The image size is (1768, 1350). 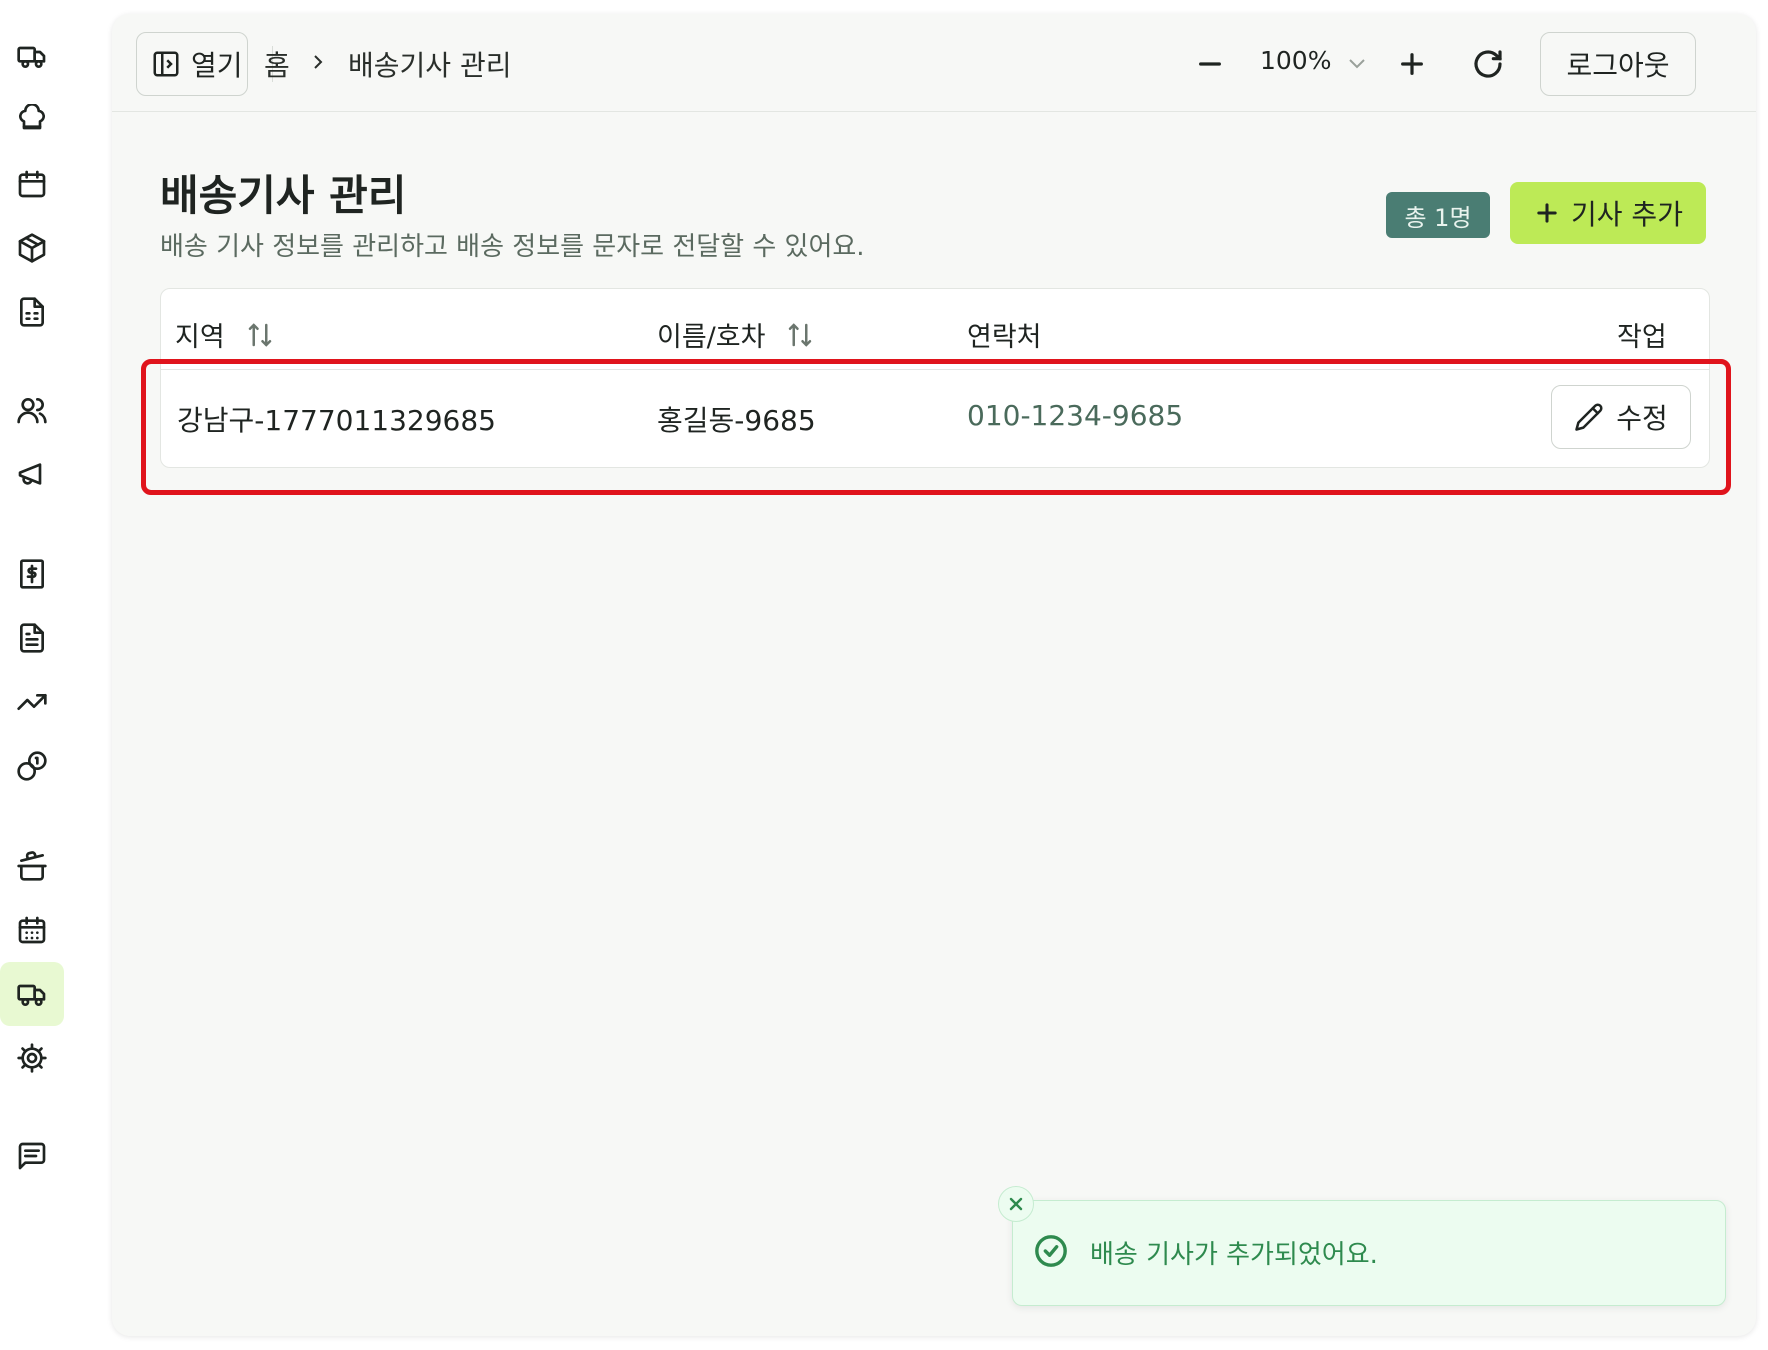 I want to click on zoom-in-button, so click(x=1412, y=64).